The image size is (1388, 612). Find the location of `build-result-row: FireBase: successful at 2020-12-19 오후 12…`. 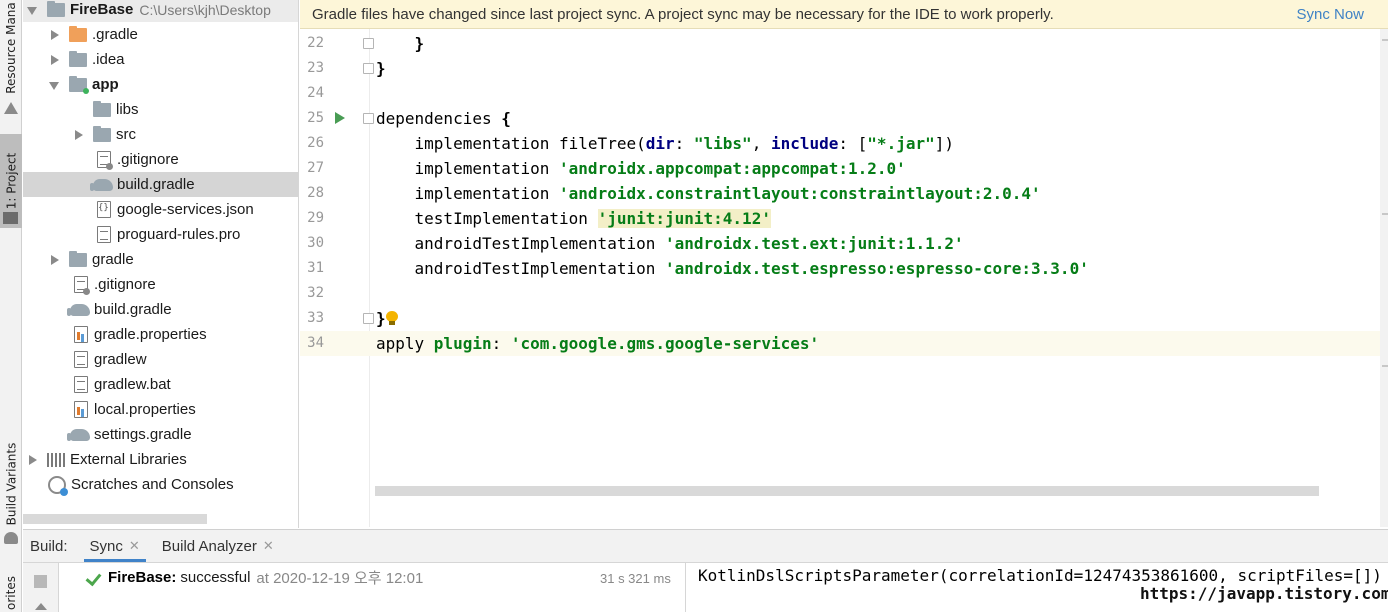

build-result-row: FireBase: successful at 2020-12-19 오후 12… is located at coordinates (254, 577).